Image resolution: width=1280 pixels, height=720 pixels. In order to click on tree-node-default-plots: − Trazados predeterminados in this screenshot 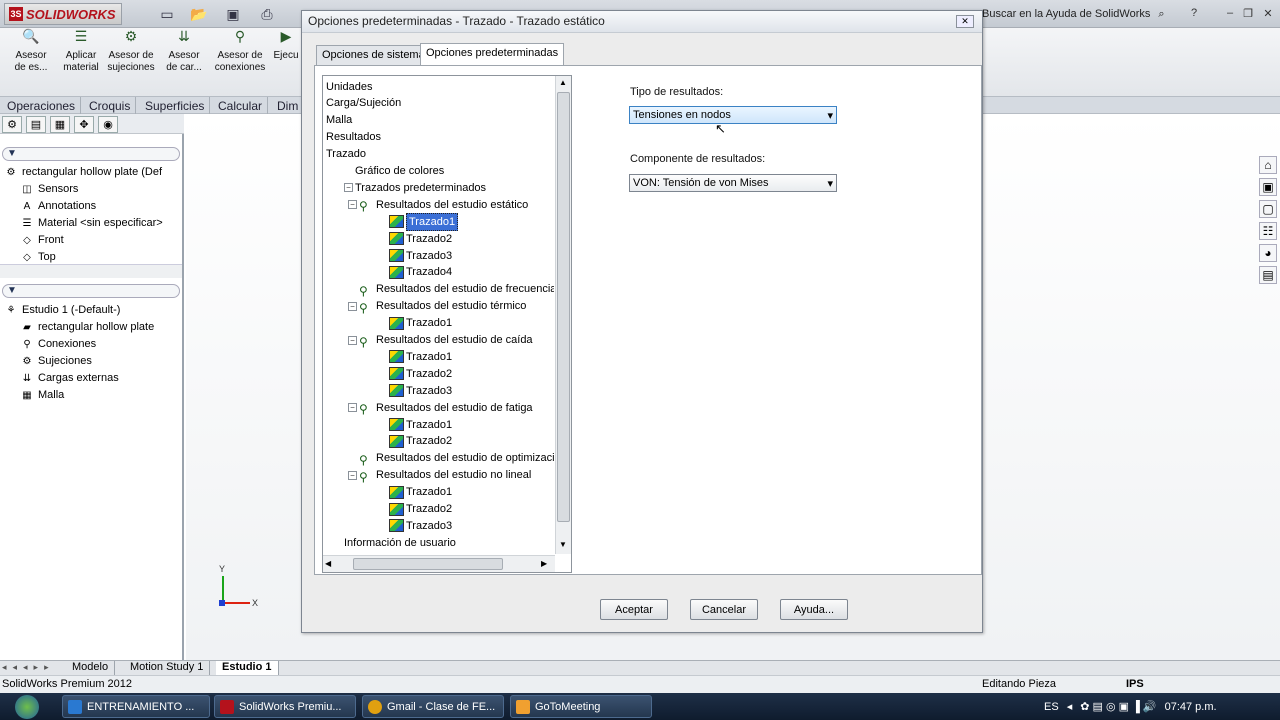, I will do `click(415, 187)`.